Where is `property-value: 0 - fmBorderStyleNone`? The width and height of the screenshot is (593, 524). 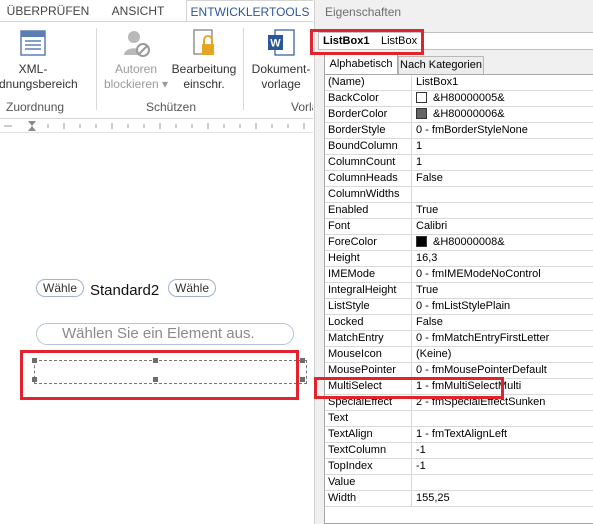
property-value: 0 - fmBorderStyleNone is located at coordinates (503, 130).